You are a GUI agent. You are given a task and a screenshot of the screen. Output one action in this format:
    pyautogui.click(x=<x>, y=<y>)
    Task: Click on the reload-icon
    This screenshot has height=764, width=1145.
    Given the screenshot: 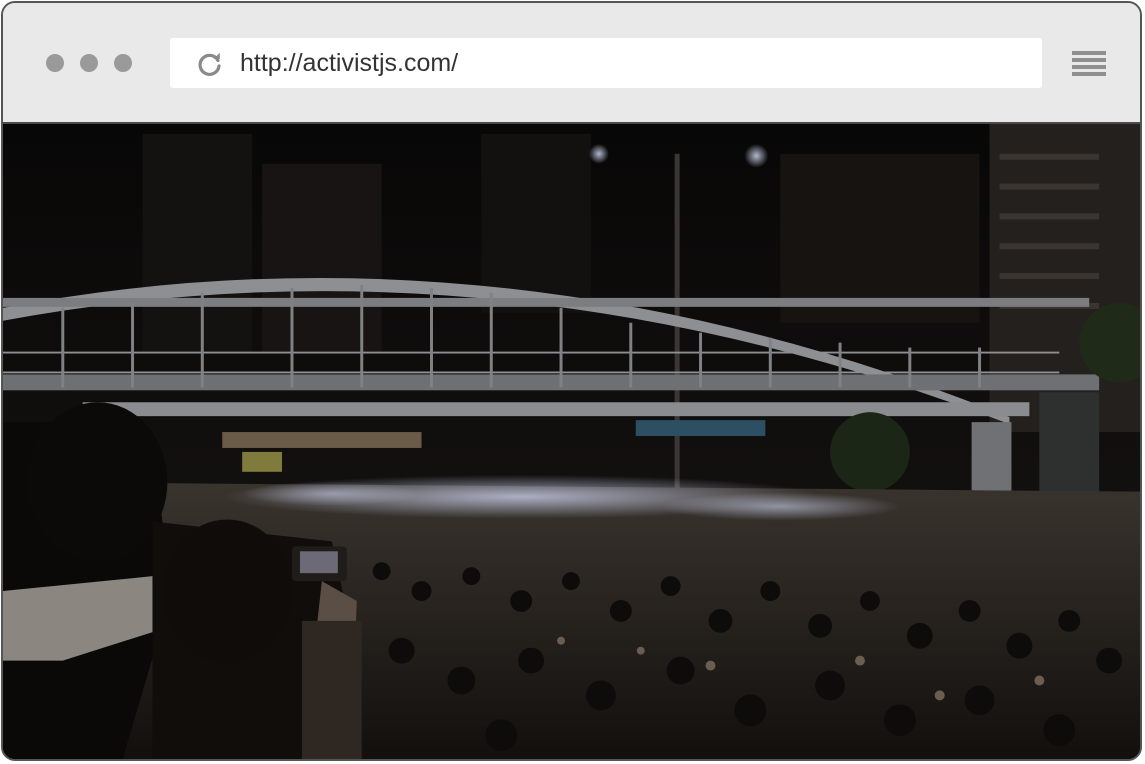 What is the action you would take?
    pyautogui.click(x=210, y=64)
    